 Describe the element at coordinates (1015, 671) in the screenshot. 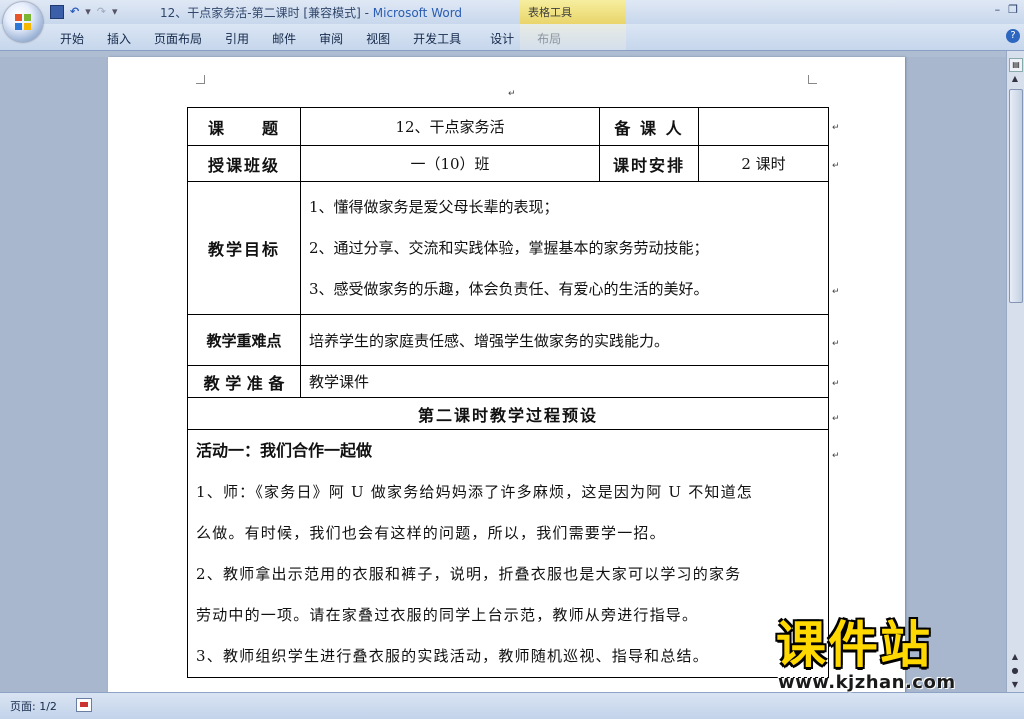

I see `browse-object-icon: ●` at that location.